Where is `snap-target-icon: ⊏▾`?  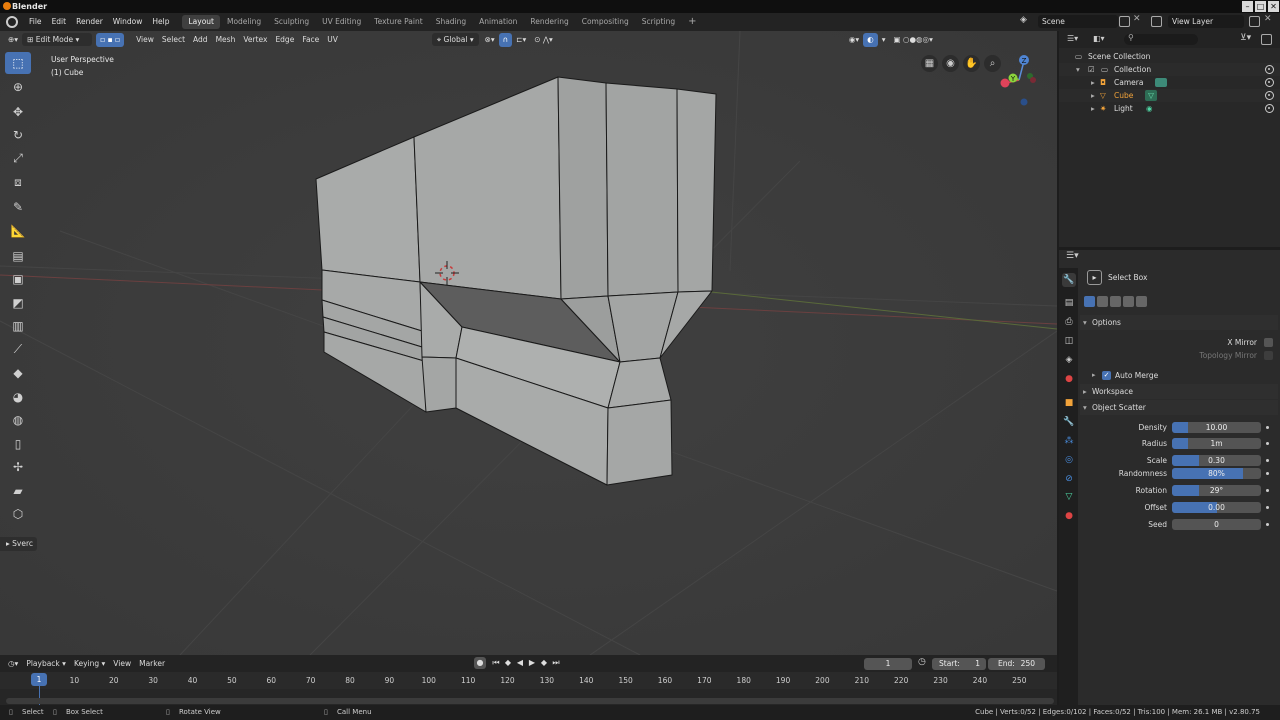
snap-target-icon: ⊏▾ is located at coordinates (521, 40).